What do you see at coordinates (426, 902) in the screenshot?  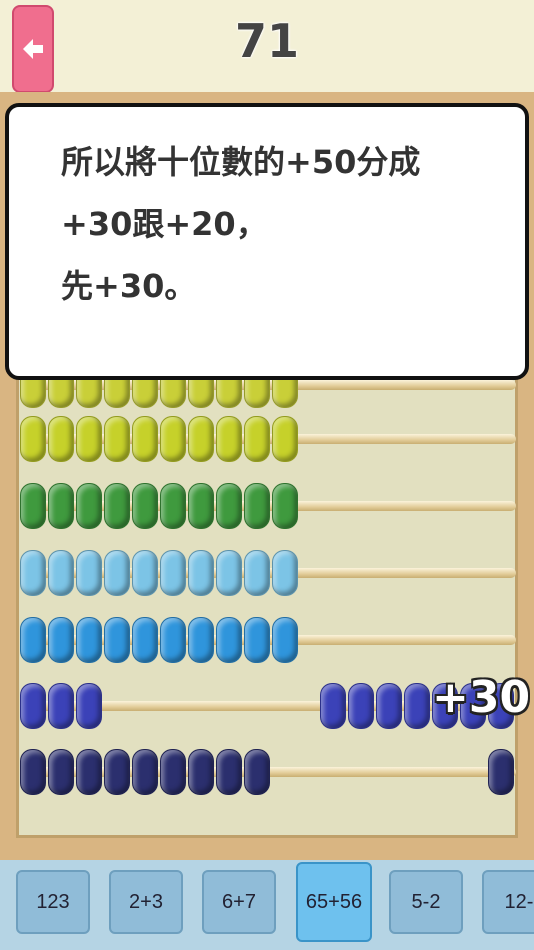 I see `tab-5minus2: 5-2` at bounding box center [426, 902].